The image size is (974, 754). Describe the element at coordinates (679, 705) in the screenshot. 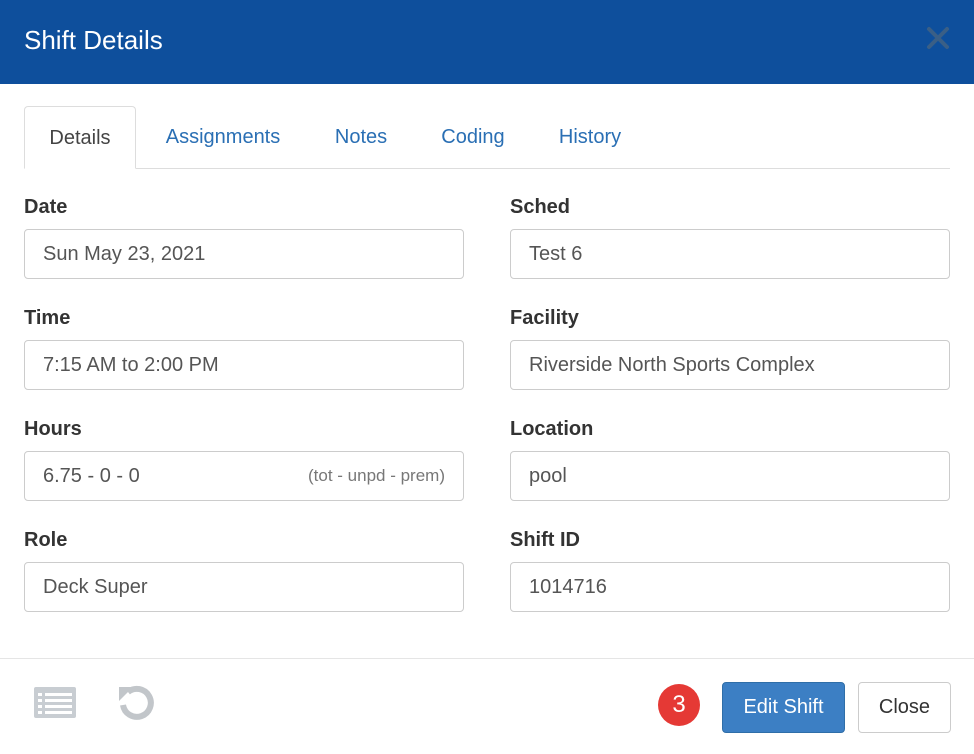

I see `notification-badge: 3` at that location.